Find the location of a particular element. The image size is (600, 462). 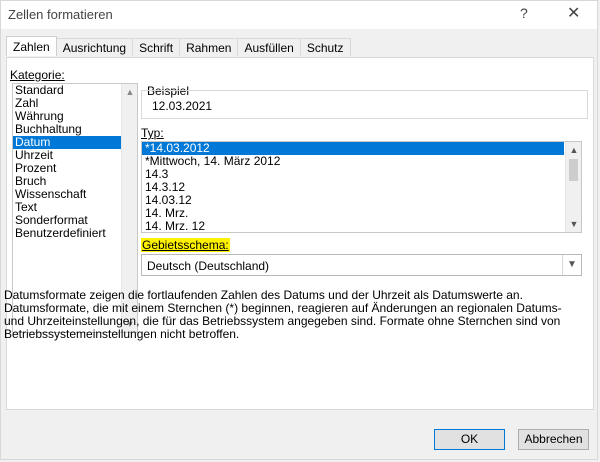

type-item: 14. Mrz. is located at coordinates (353, 213).